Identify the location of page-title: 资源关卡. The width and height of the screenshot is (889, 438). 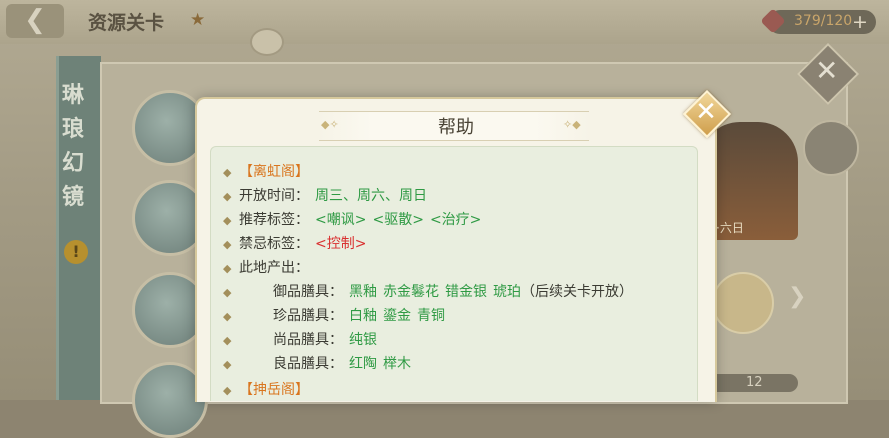
(126, 23).